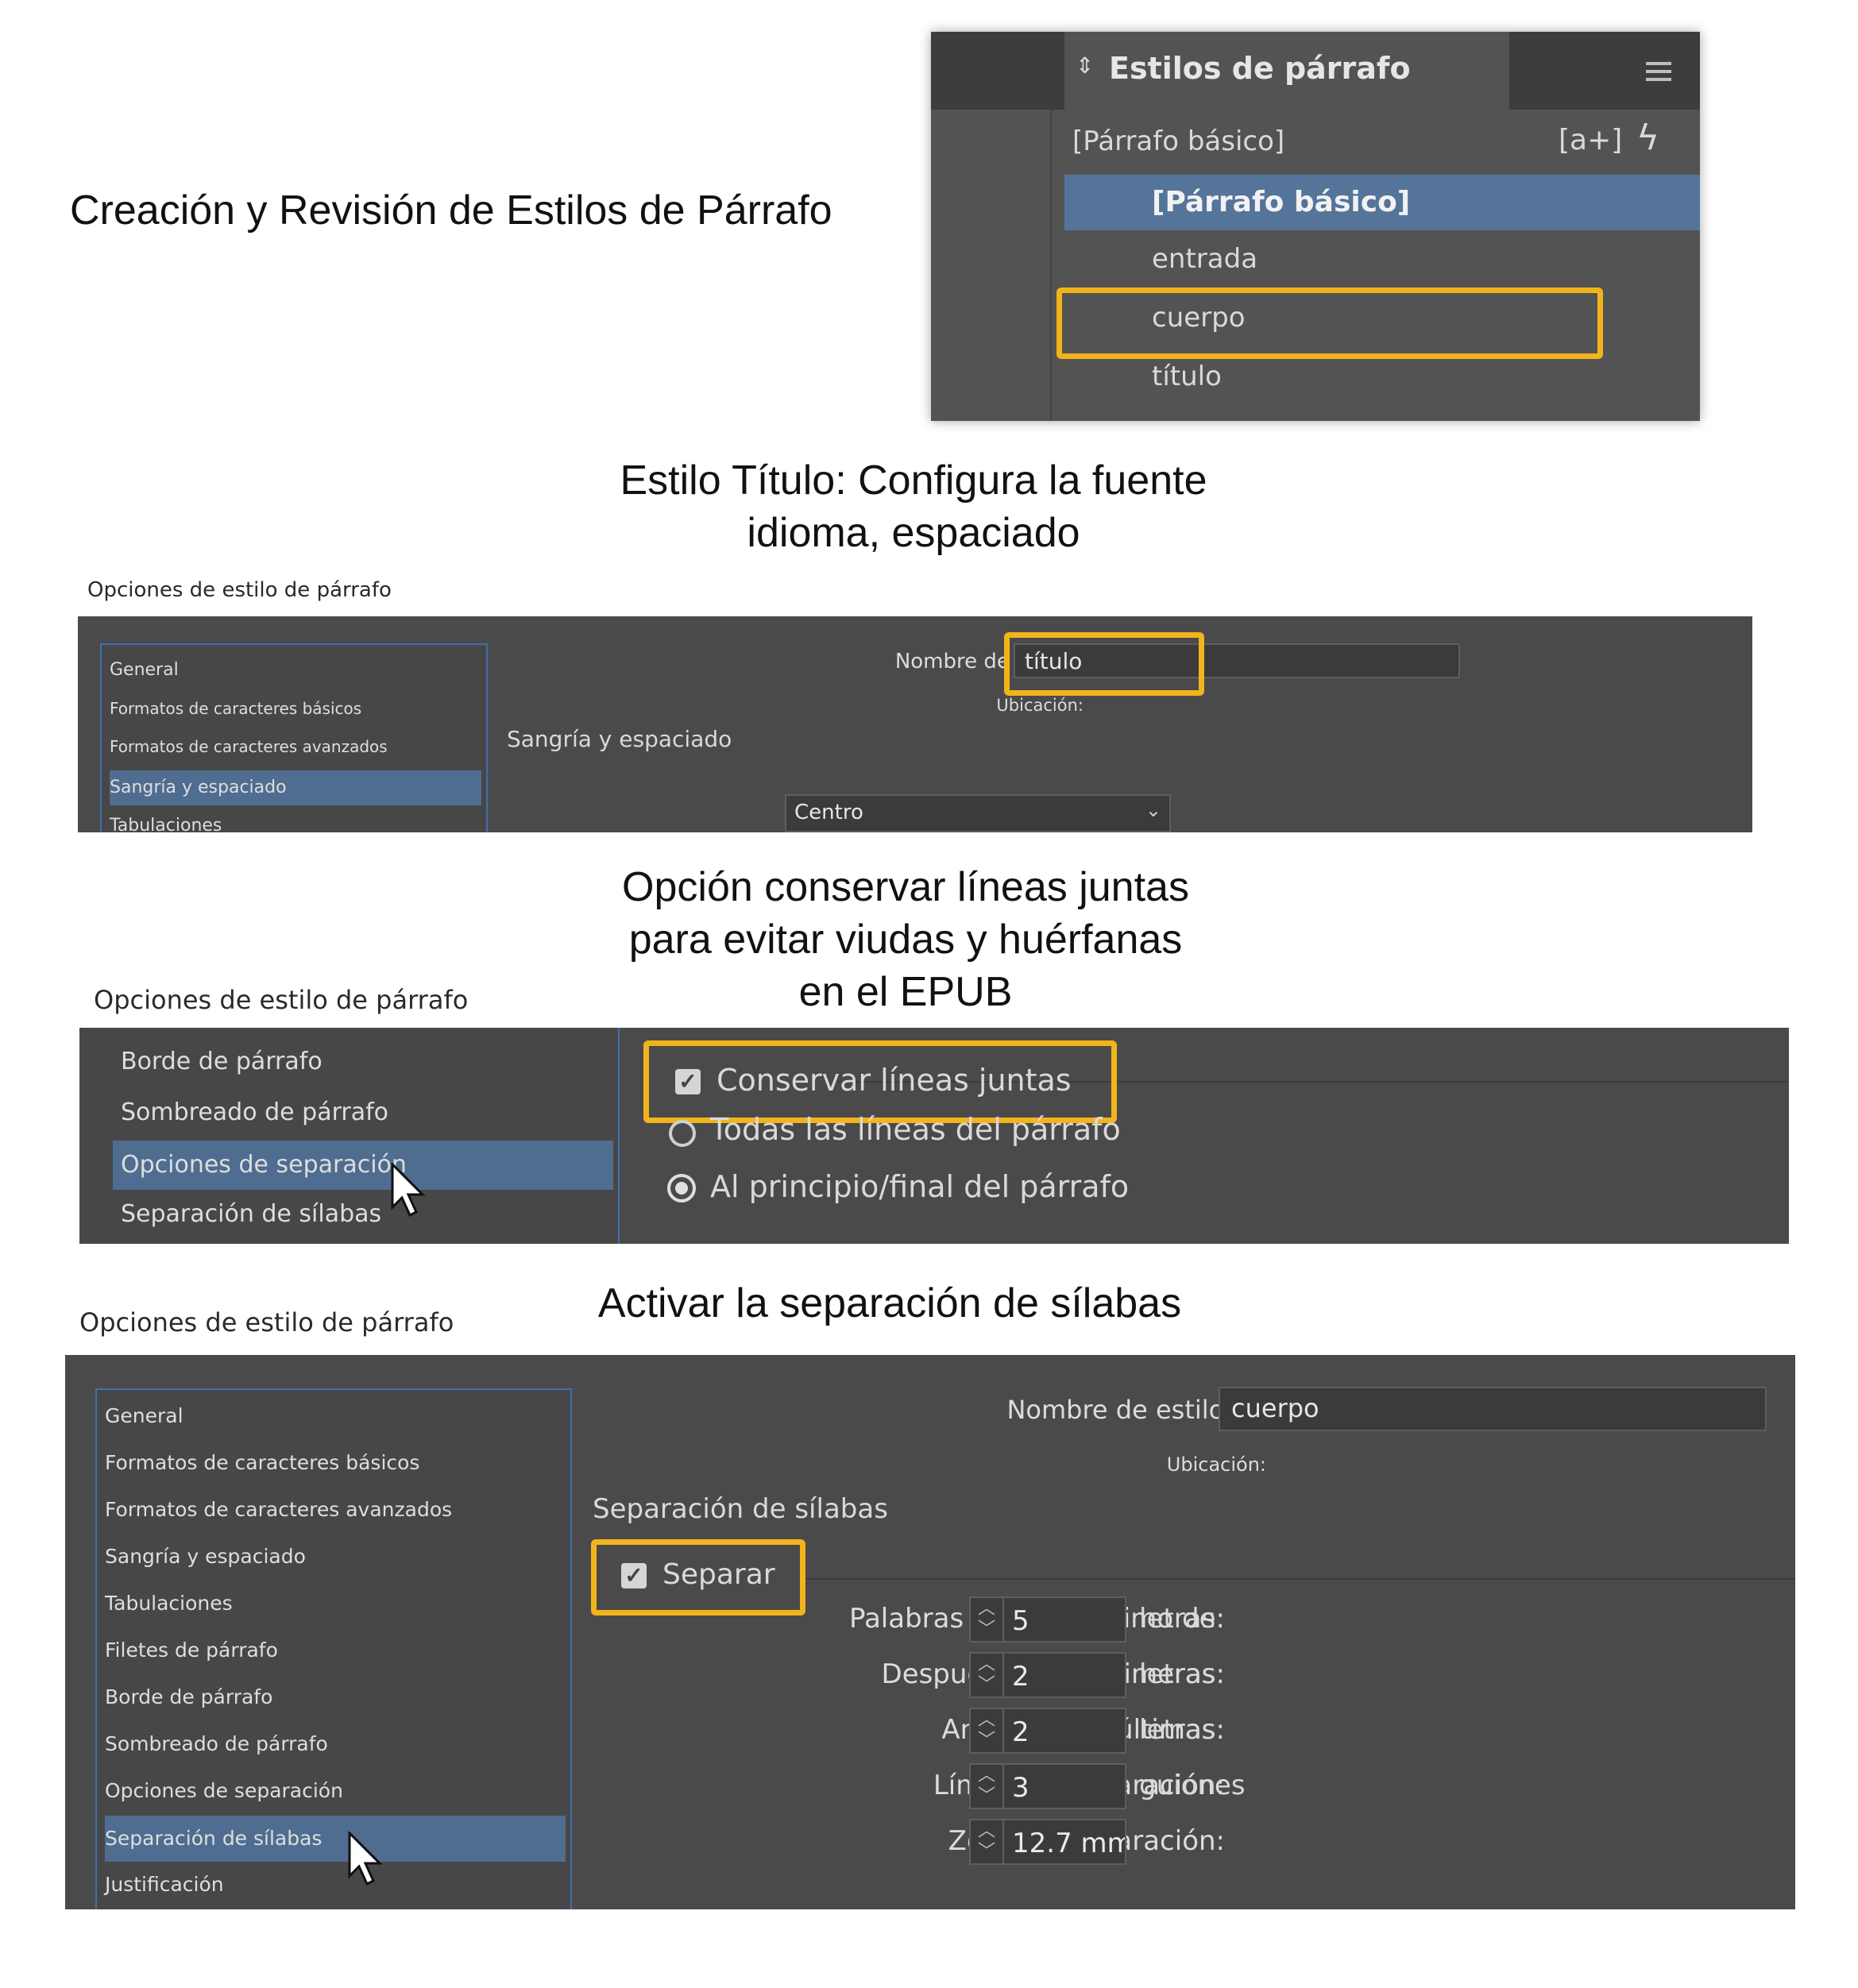 The height and width of the screenshot is (1988, 1858). What do you see at coordinates (1590, 140) in the screenshot?
I see `new-style-button: [a+]` at bounding box center [1590, 140].